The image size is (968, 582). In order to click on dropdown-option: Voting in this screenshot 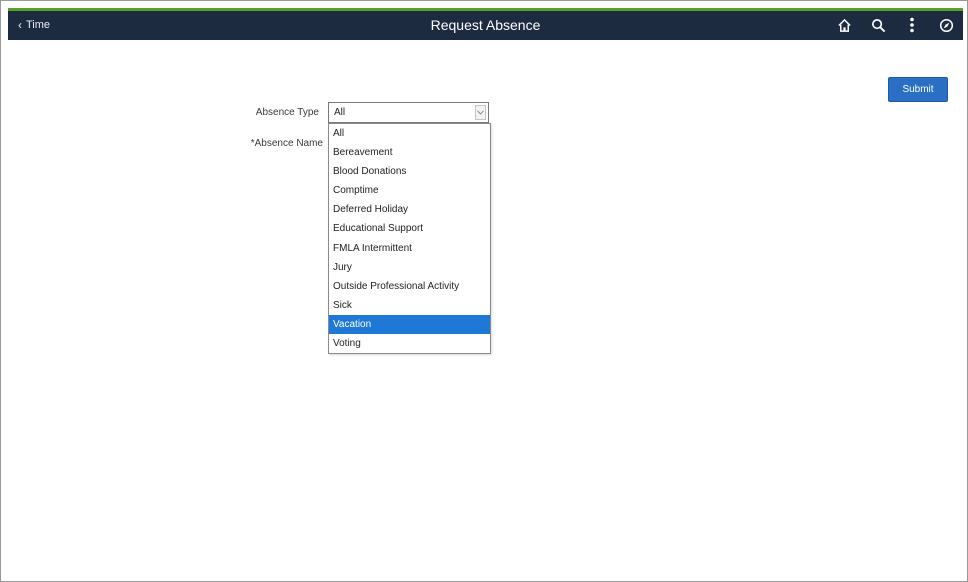, I will do `click(409, 343)`.